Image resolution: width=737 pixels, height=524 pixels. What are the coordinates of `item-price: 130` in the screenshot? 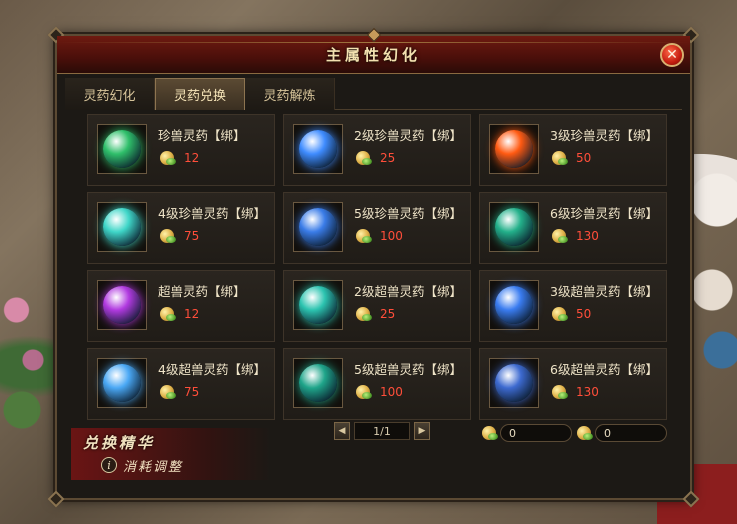 It's located at (575, 392).